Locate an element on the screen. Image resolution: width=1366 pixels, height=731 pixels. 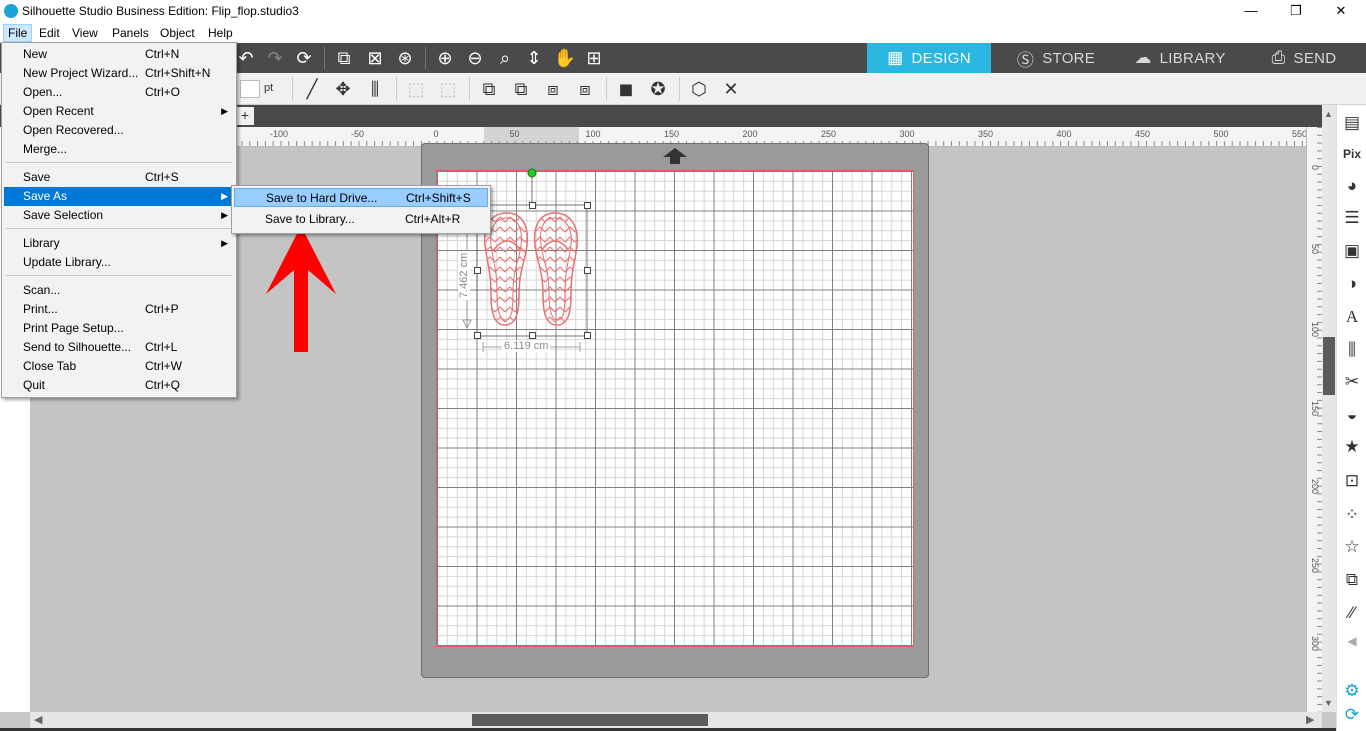
move-icon: ✥ is located at coordinates (343, 89).